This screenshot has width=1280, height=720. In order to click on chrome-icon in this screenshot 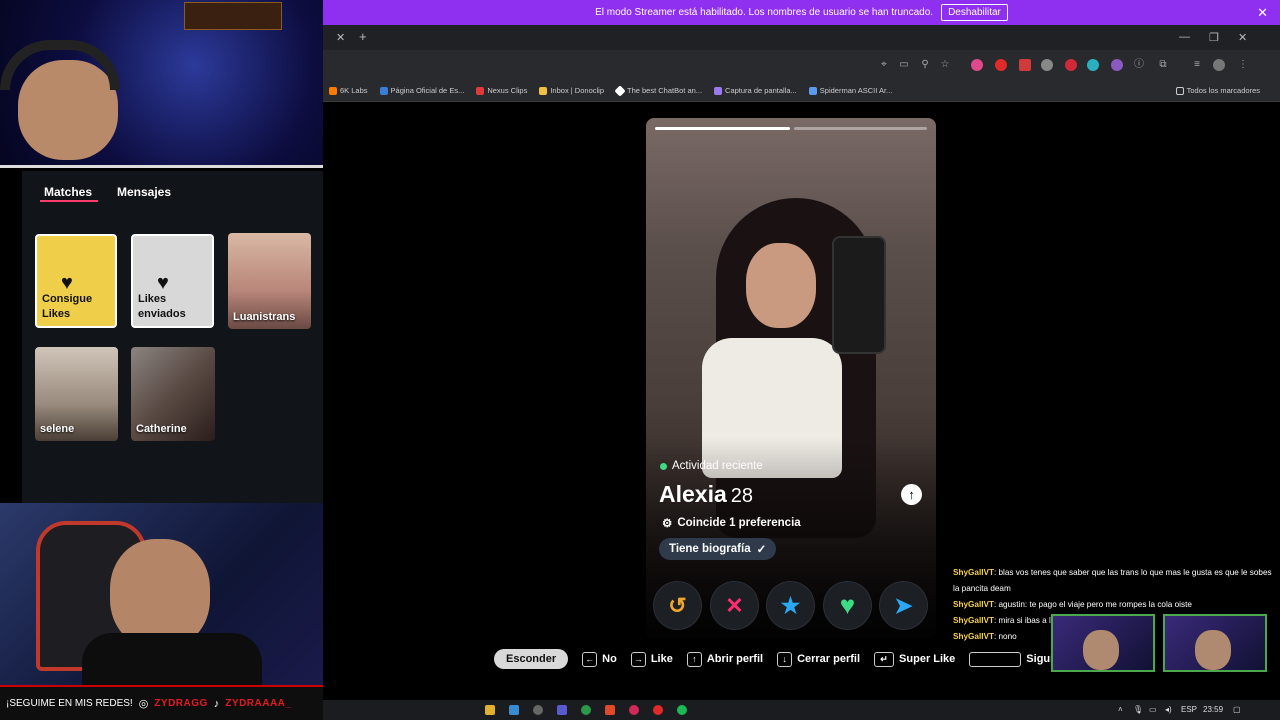, I will do `click(586, 710)`.